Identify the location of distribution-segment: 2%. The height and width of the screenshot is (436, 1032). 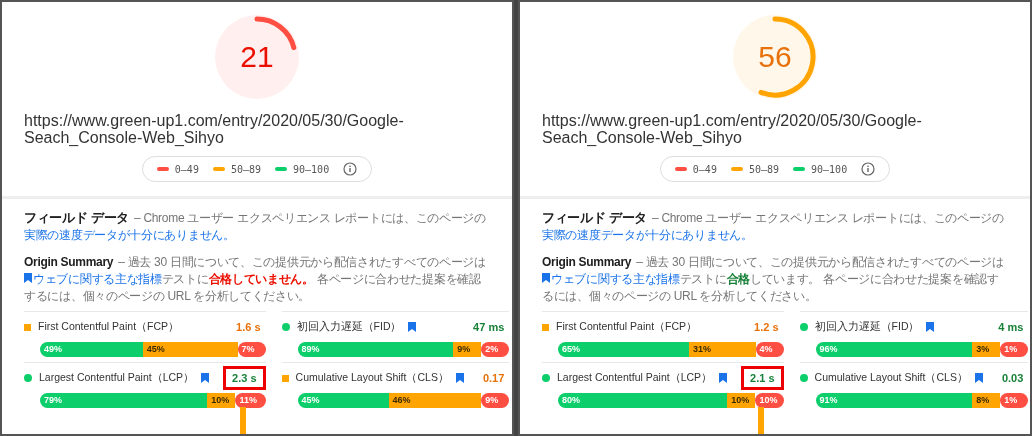
(495, 349).